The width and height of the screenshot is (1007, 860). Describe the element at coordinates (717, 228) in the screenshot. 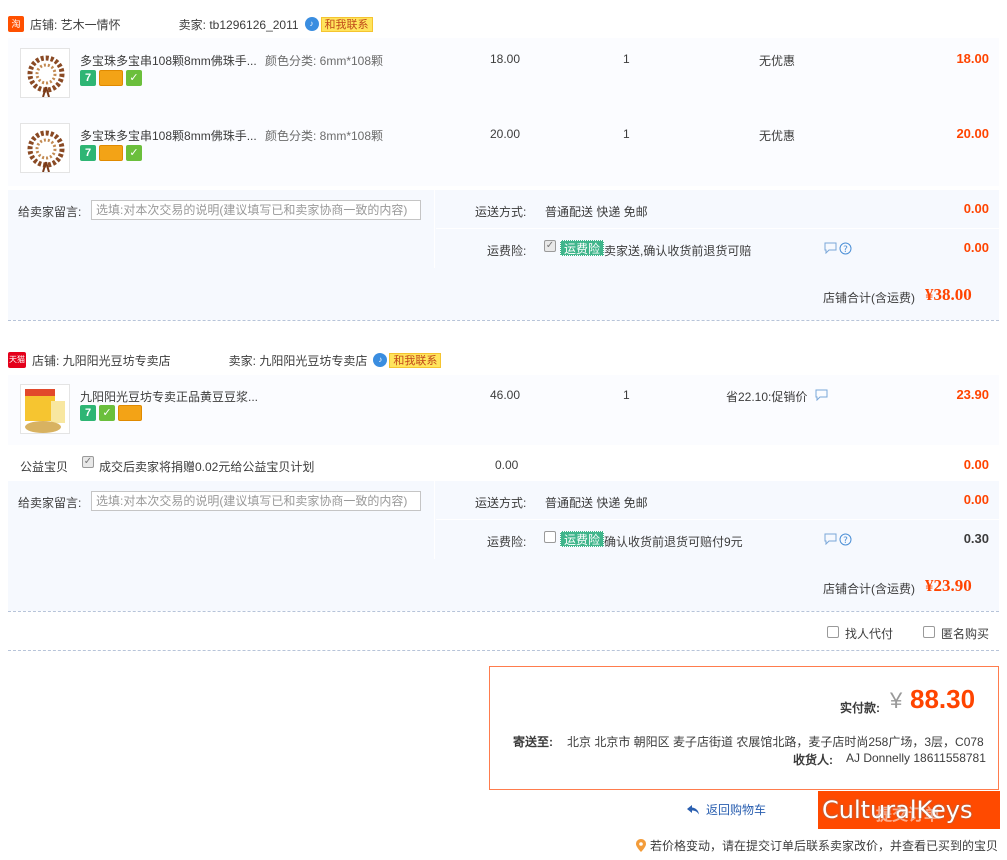

I see `row-divider` at that location.